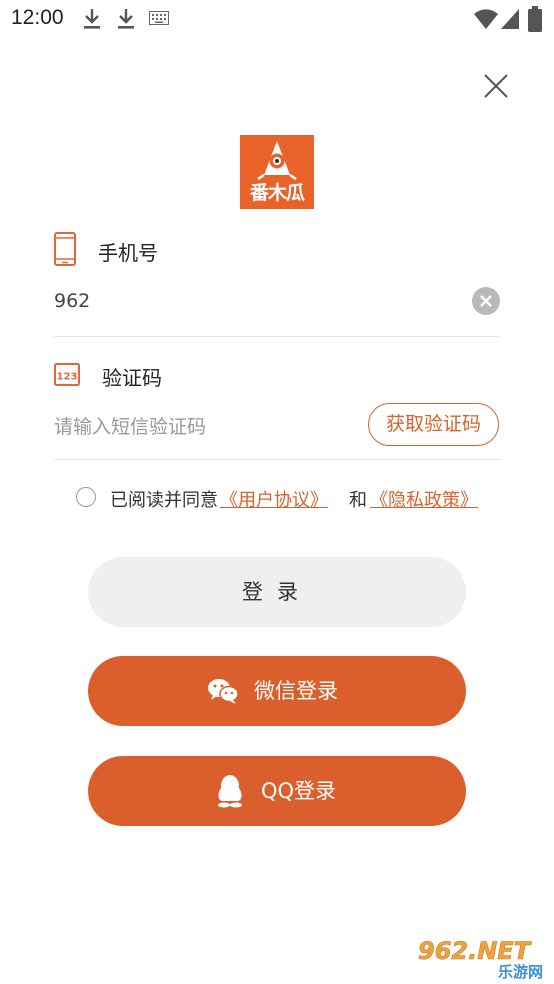  I want to click on svg-text: 123, so click(67, 377).